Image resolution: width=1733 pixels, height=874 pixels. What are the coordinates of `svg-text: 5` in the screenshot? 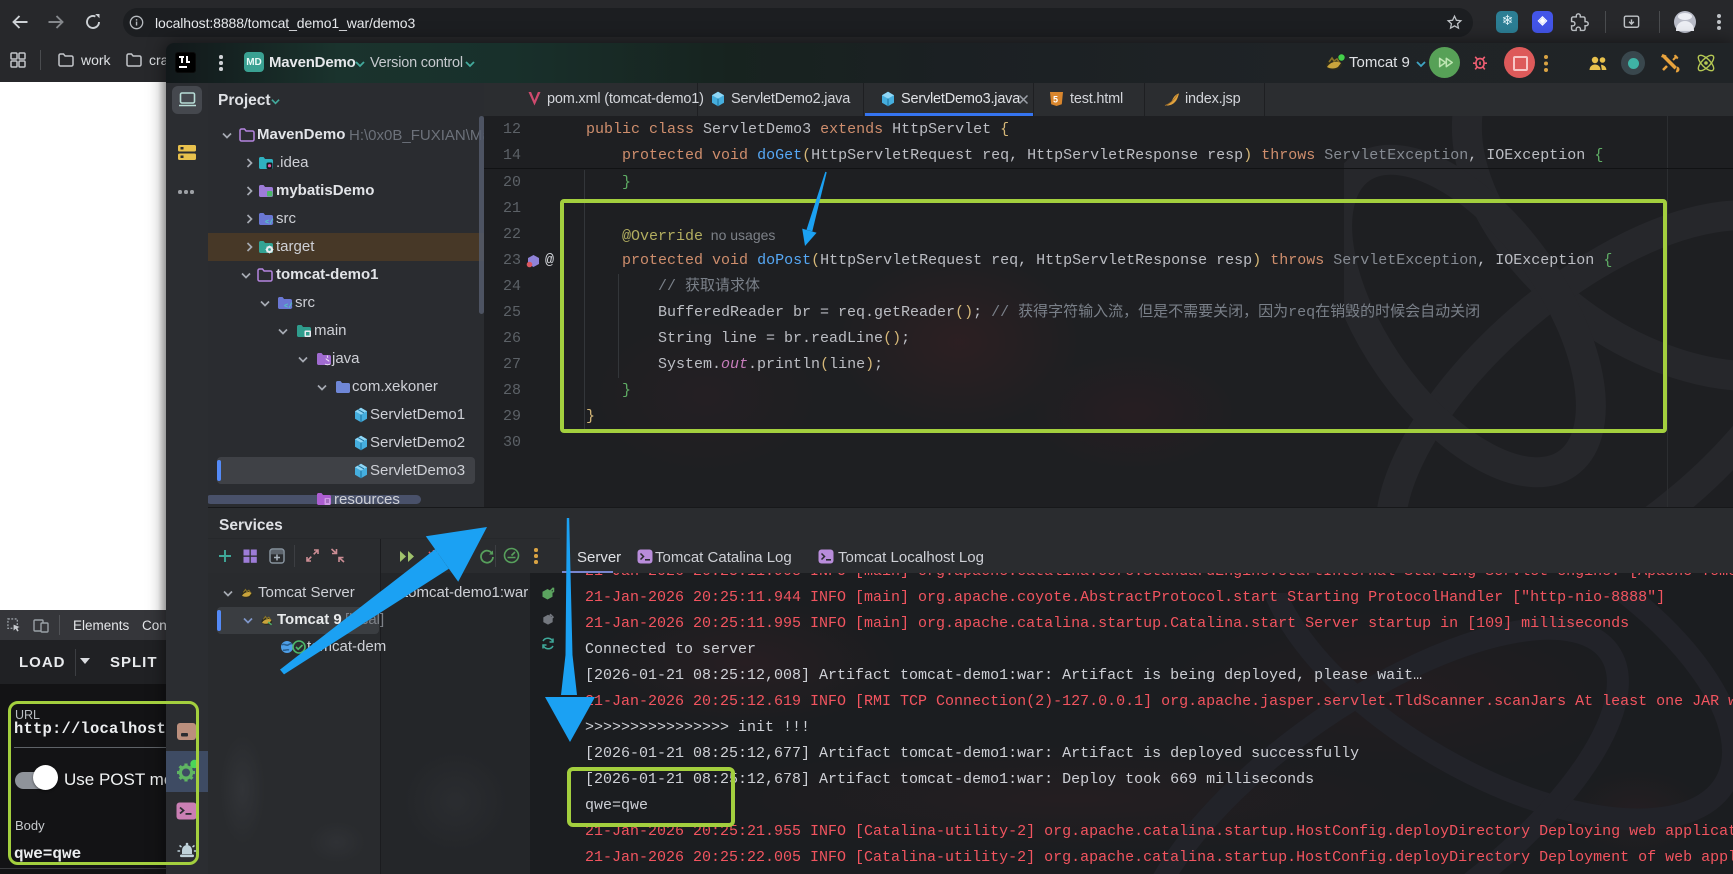 It's located at (1055, 100).